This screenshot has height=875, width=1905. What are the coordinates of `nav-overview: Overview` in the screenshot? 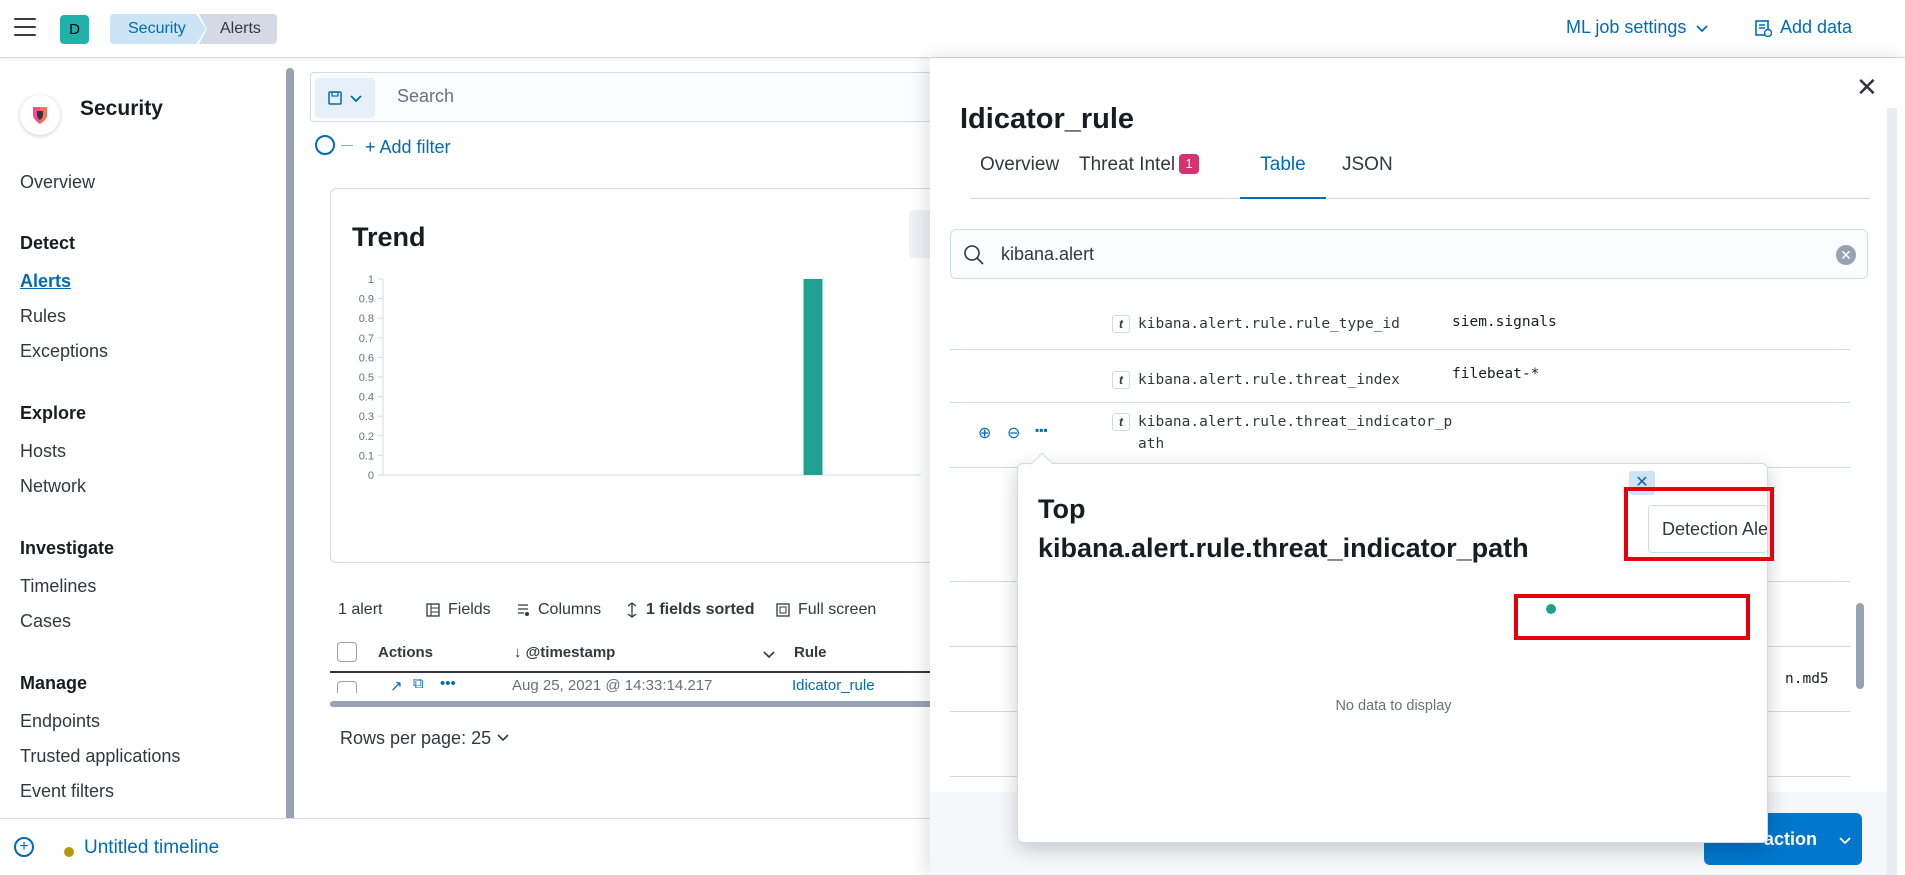 It's located at (57, 182).